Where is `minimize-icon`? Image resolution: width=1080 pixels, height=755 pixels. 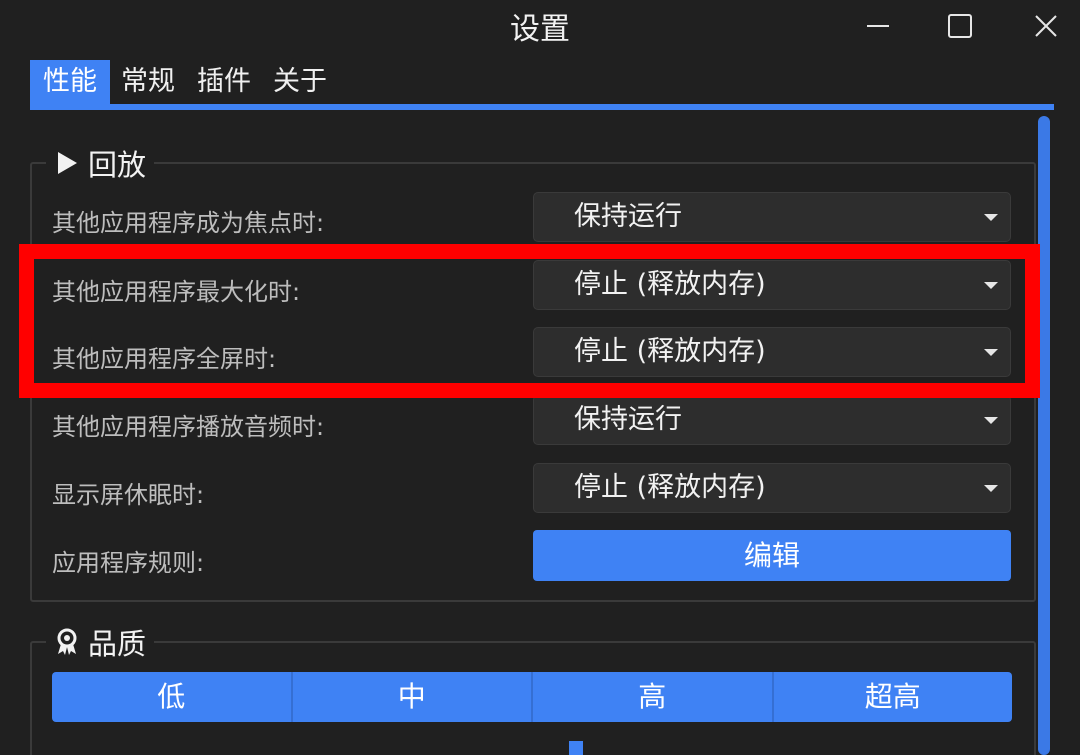
minimize-icon is located at coordinates (878, 26).